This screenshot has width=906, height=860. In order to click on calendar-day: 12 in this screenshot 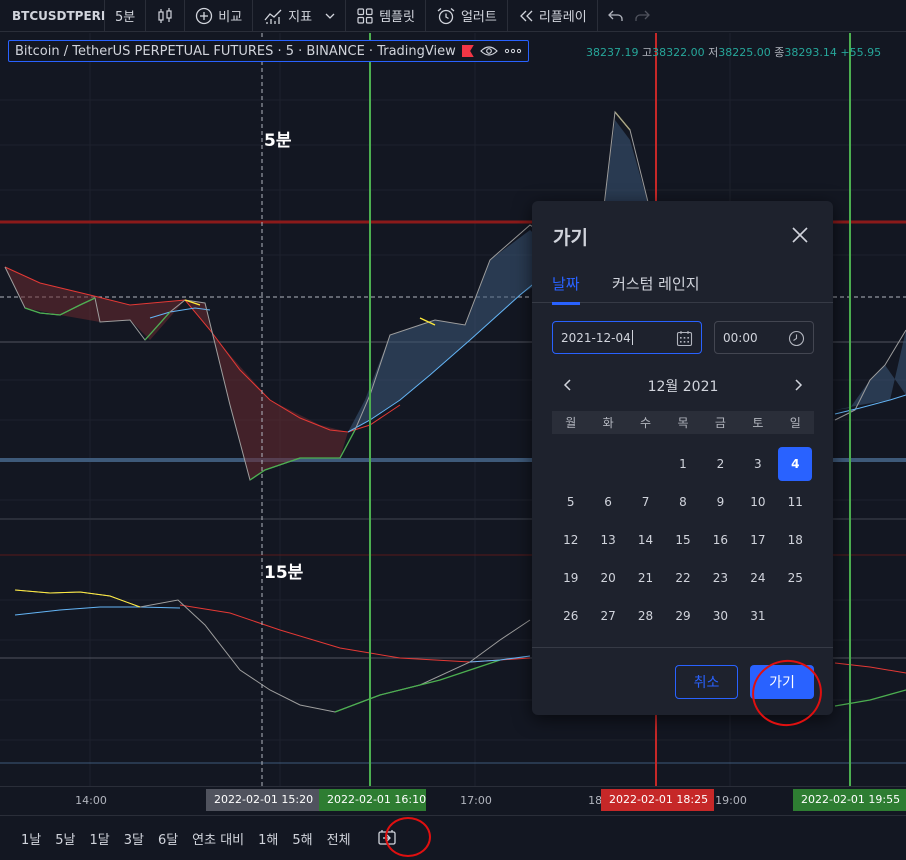, I will do `click(570, 540)`.